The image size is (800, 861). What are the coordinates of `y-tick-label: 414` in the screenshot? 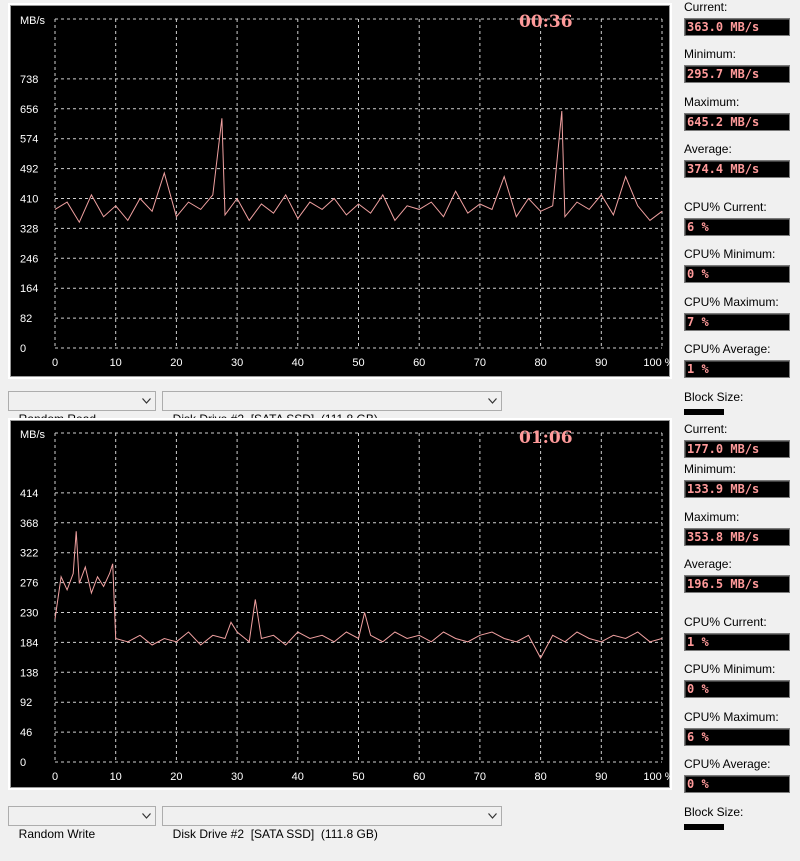 It's located at (29, 494).